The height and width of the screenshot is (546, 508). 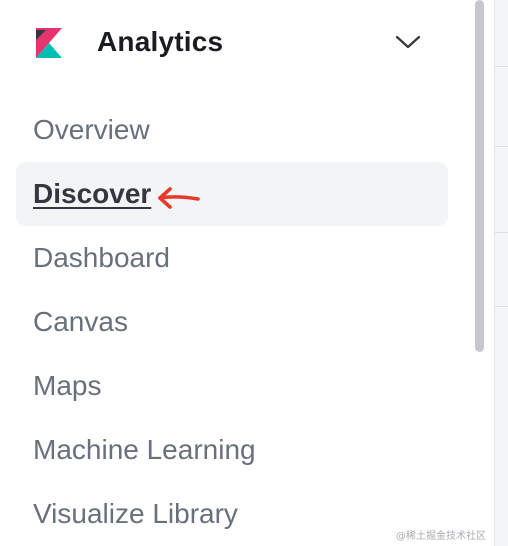 What do you see at coordinates (101, 257) in the screenshot?
I see `nav-item-label: Dashboard` at bounding box center [101, 257].